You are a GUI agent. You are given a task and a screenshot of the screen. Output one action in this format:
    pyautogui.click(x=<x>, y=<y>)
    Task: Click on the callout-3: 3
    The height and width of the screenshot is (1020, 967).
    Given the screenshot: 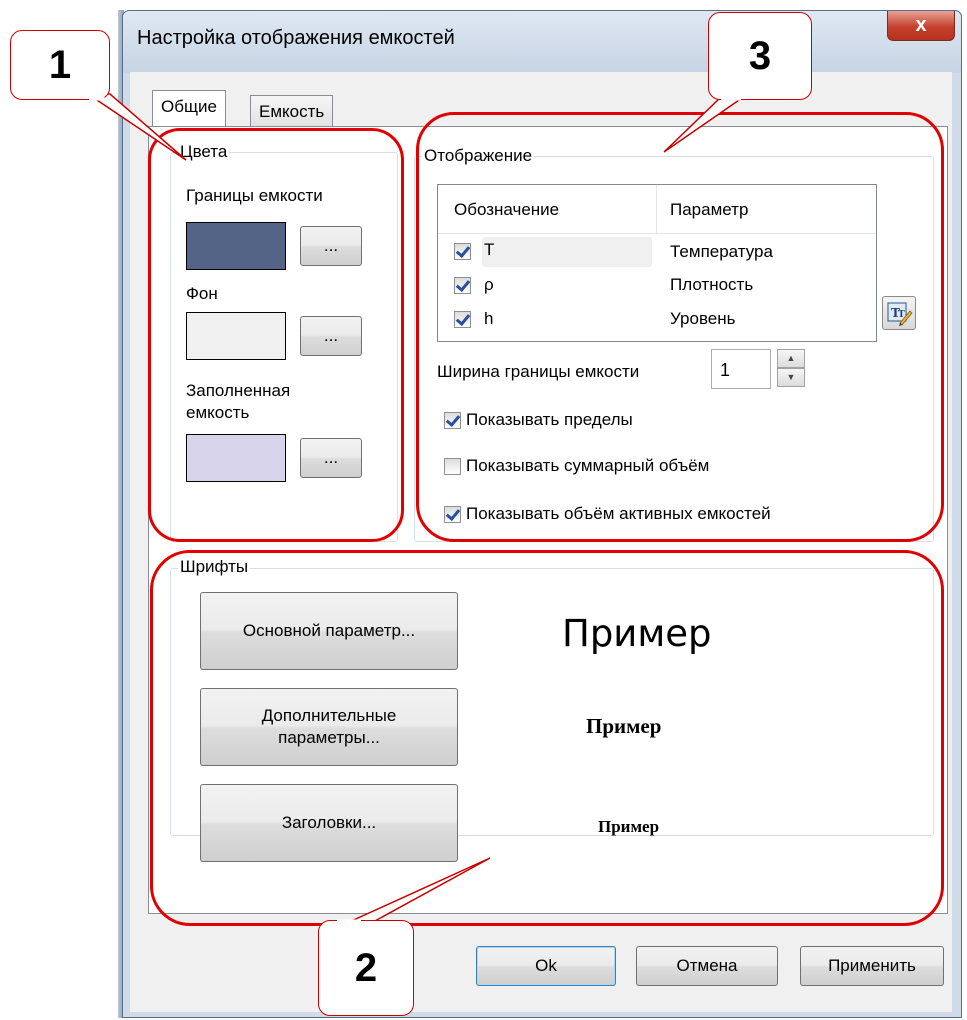 What is the action you would take?
    pyautogui.click(x=760, y=56)
    